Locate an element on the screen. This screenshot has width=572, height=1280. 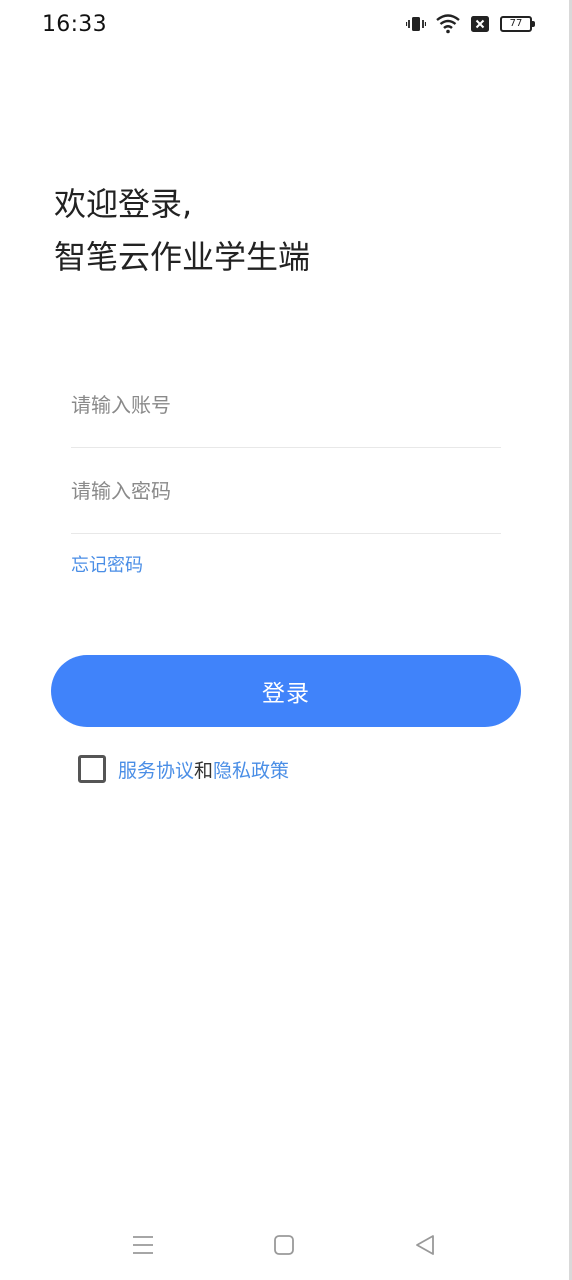
navigation-bar is located at coordinates (286, 1245).